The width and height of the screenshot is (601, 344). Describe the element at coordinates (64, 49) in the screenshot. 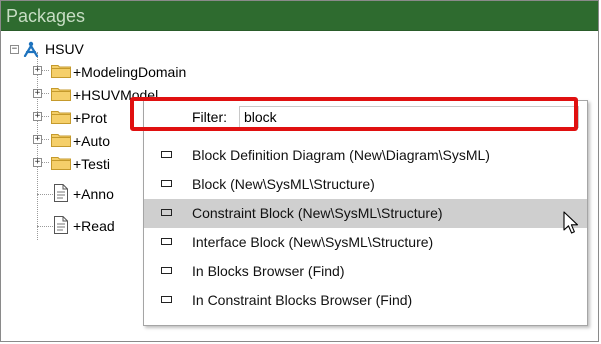

I see `tree-item-label: HSUV` at that location.